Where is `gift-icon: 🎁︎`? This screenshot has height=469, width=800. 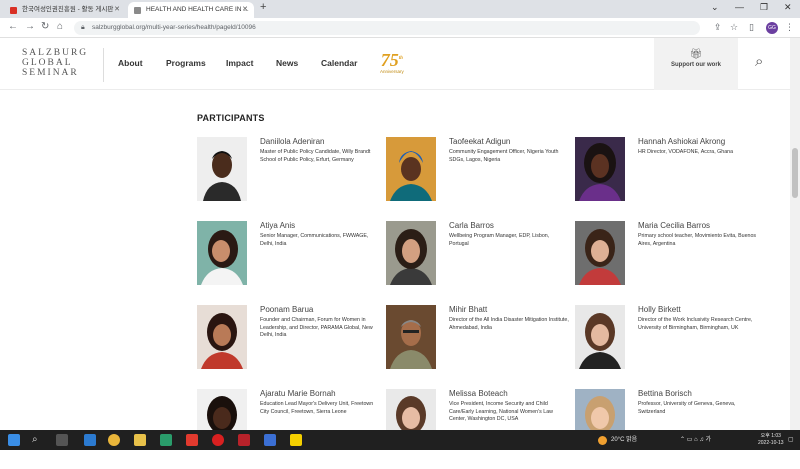
gift-icon: 🎁︎ is located at coordinates (696, 54).